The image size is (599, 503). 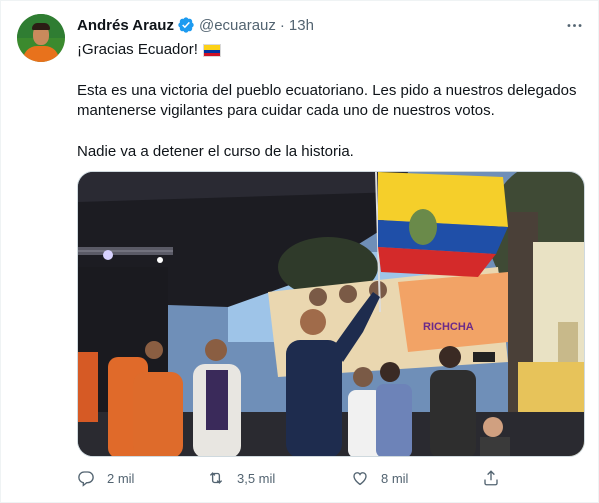 What do you see at coordinates (211, 50) in the screenshot?
I see `ecuador-flag-emoji` at bounding box center [211, 50].